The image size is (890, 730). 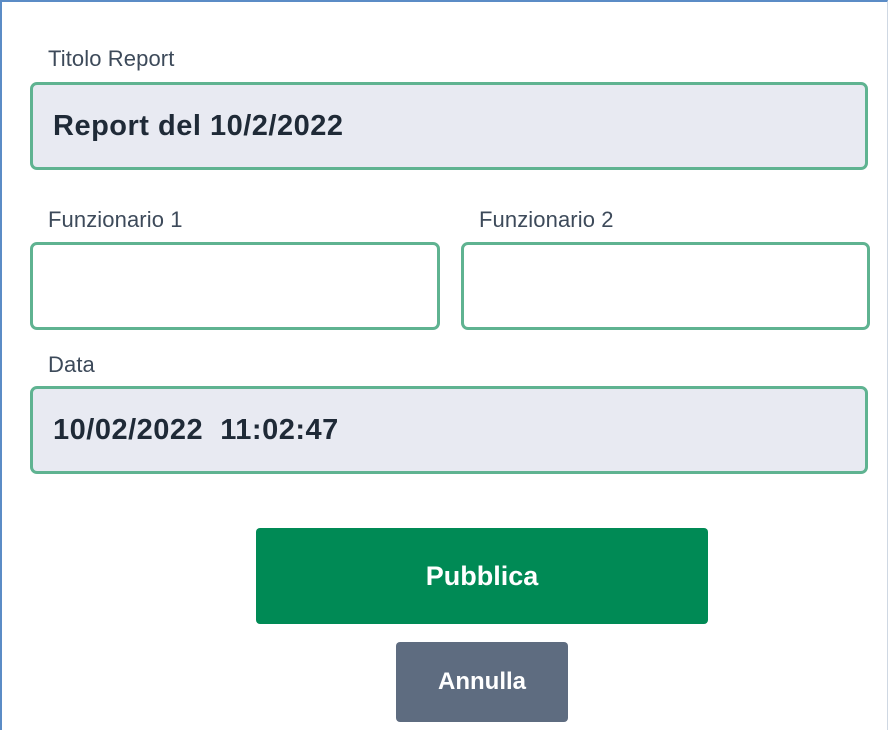 What do you see at coordinates (115, 219) in the screenshot?
I see `funzionario1-label: Funzionario 1` at bounding box center [115, 219].